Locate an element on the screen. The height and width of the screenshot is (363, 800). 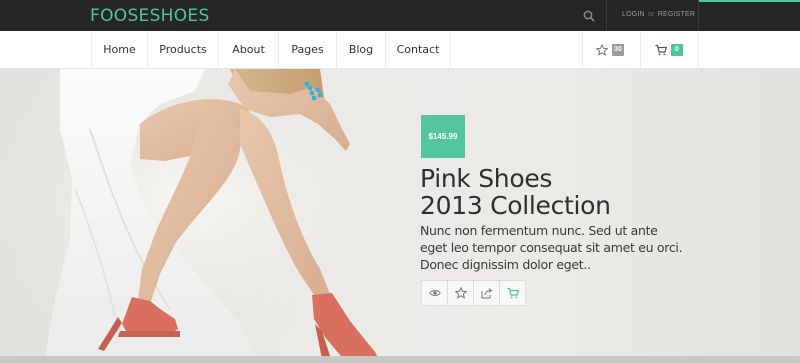
cart-count-badge: 0 is located at coordinates (677, 50).